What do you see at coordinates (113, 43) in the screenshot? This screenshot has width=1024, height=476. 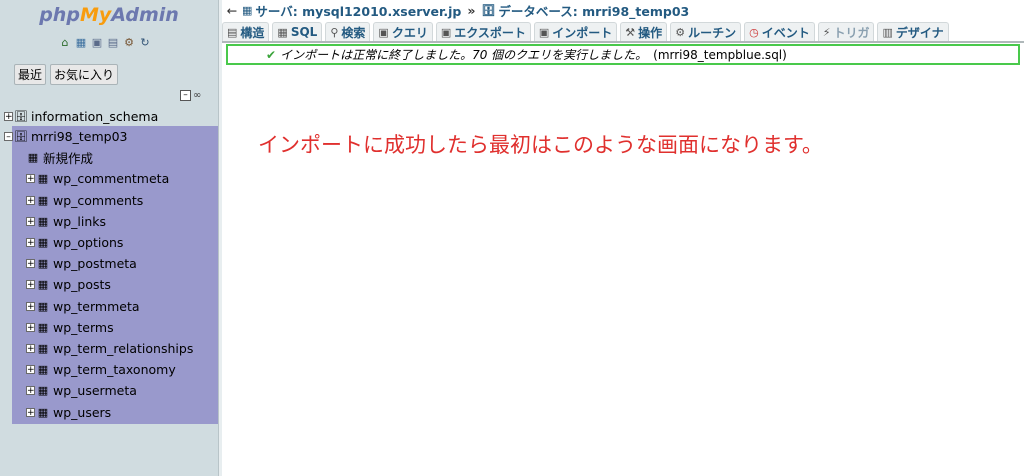 I see `docs-icon: ▤` at bounding box center [113, 43].